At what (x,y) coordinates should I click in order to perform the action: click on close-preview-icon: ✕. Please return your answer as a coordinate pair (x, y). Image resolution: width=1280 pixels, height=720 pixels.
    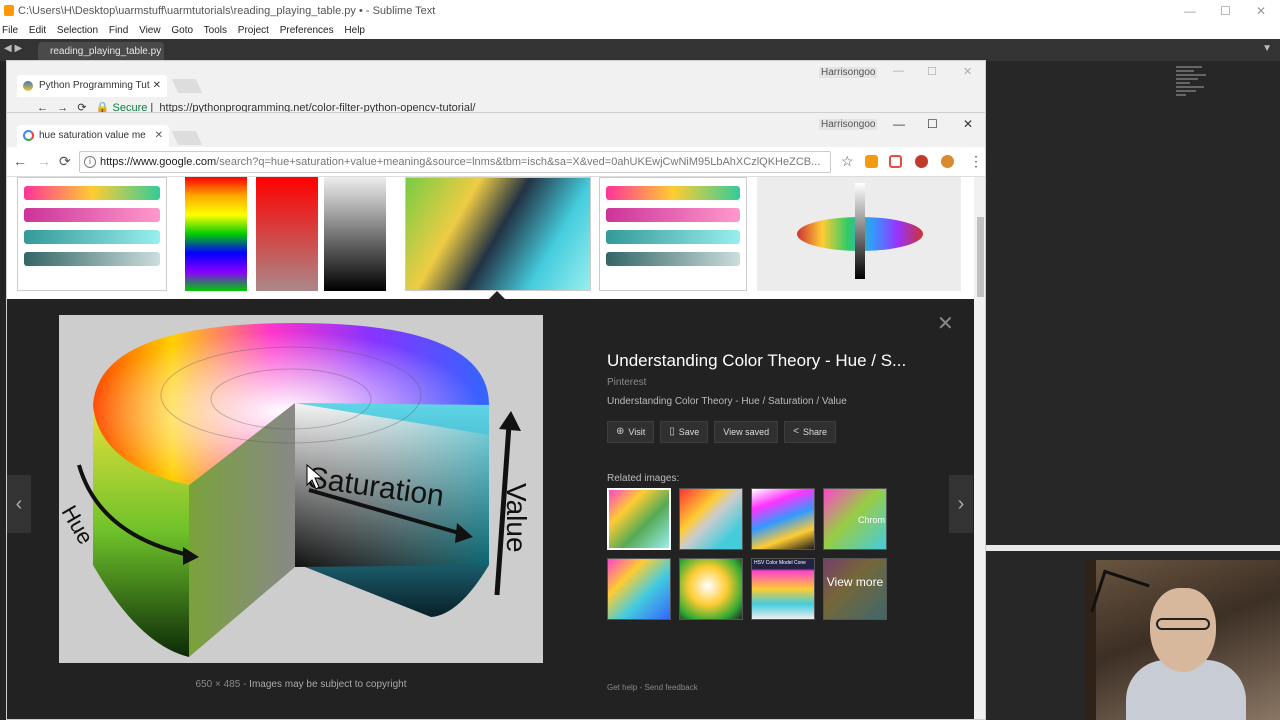
    Looking at the image, I should click on (945, 323).